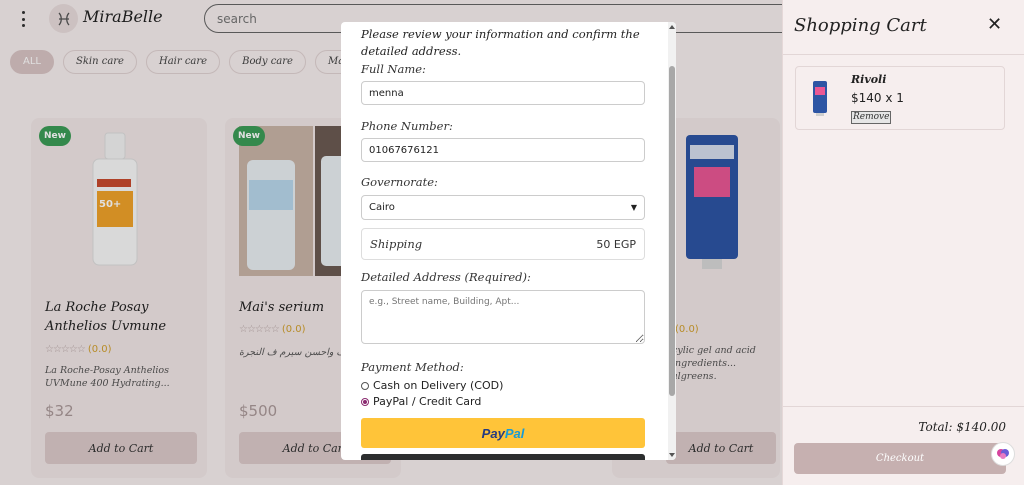 The height and width of the screenshot is (485, 1024). What do you see at coordinates (877, 98) in the screenshot?
I see `cart-item-qty: $140 x 1` at bounding box center [877, 98].